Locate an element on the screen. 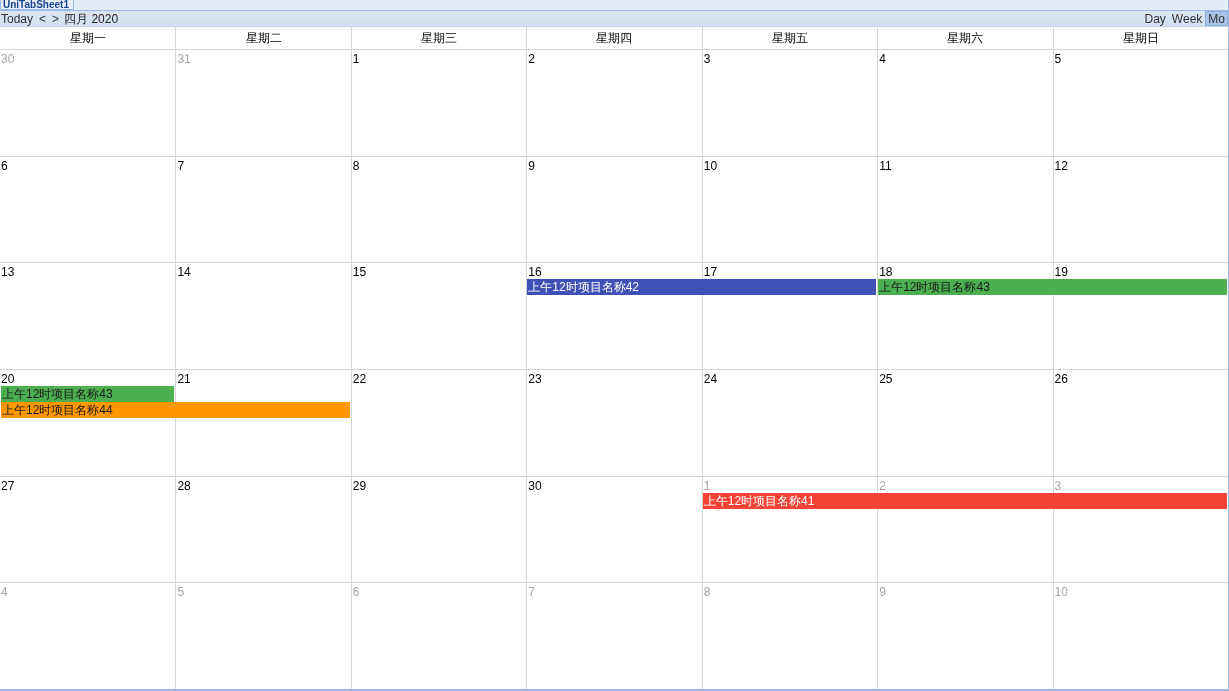 This screenshot has width=1229, height=691. view-tab: Day is located at coordinates (1155, 18).